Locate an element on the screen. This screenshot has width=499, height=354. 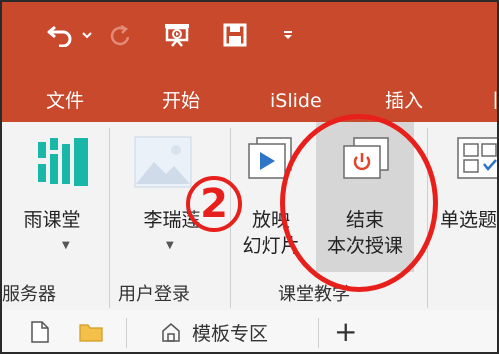
template-area-tab: 模板专区 is located at coordinates (214, 332).